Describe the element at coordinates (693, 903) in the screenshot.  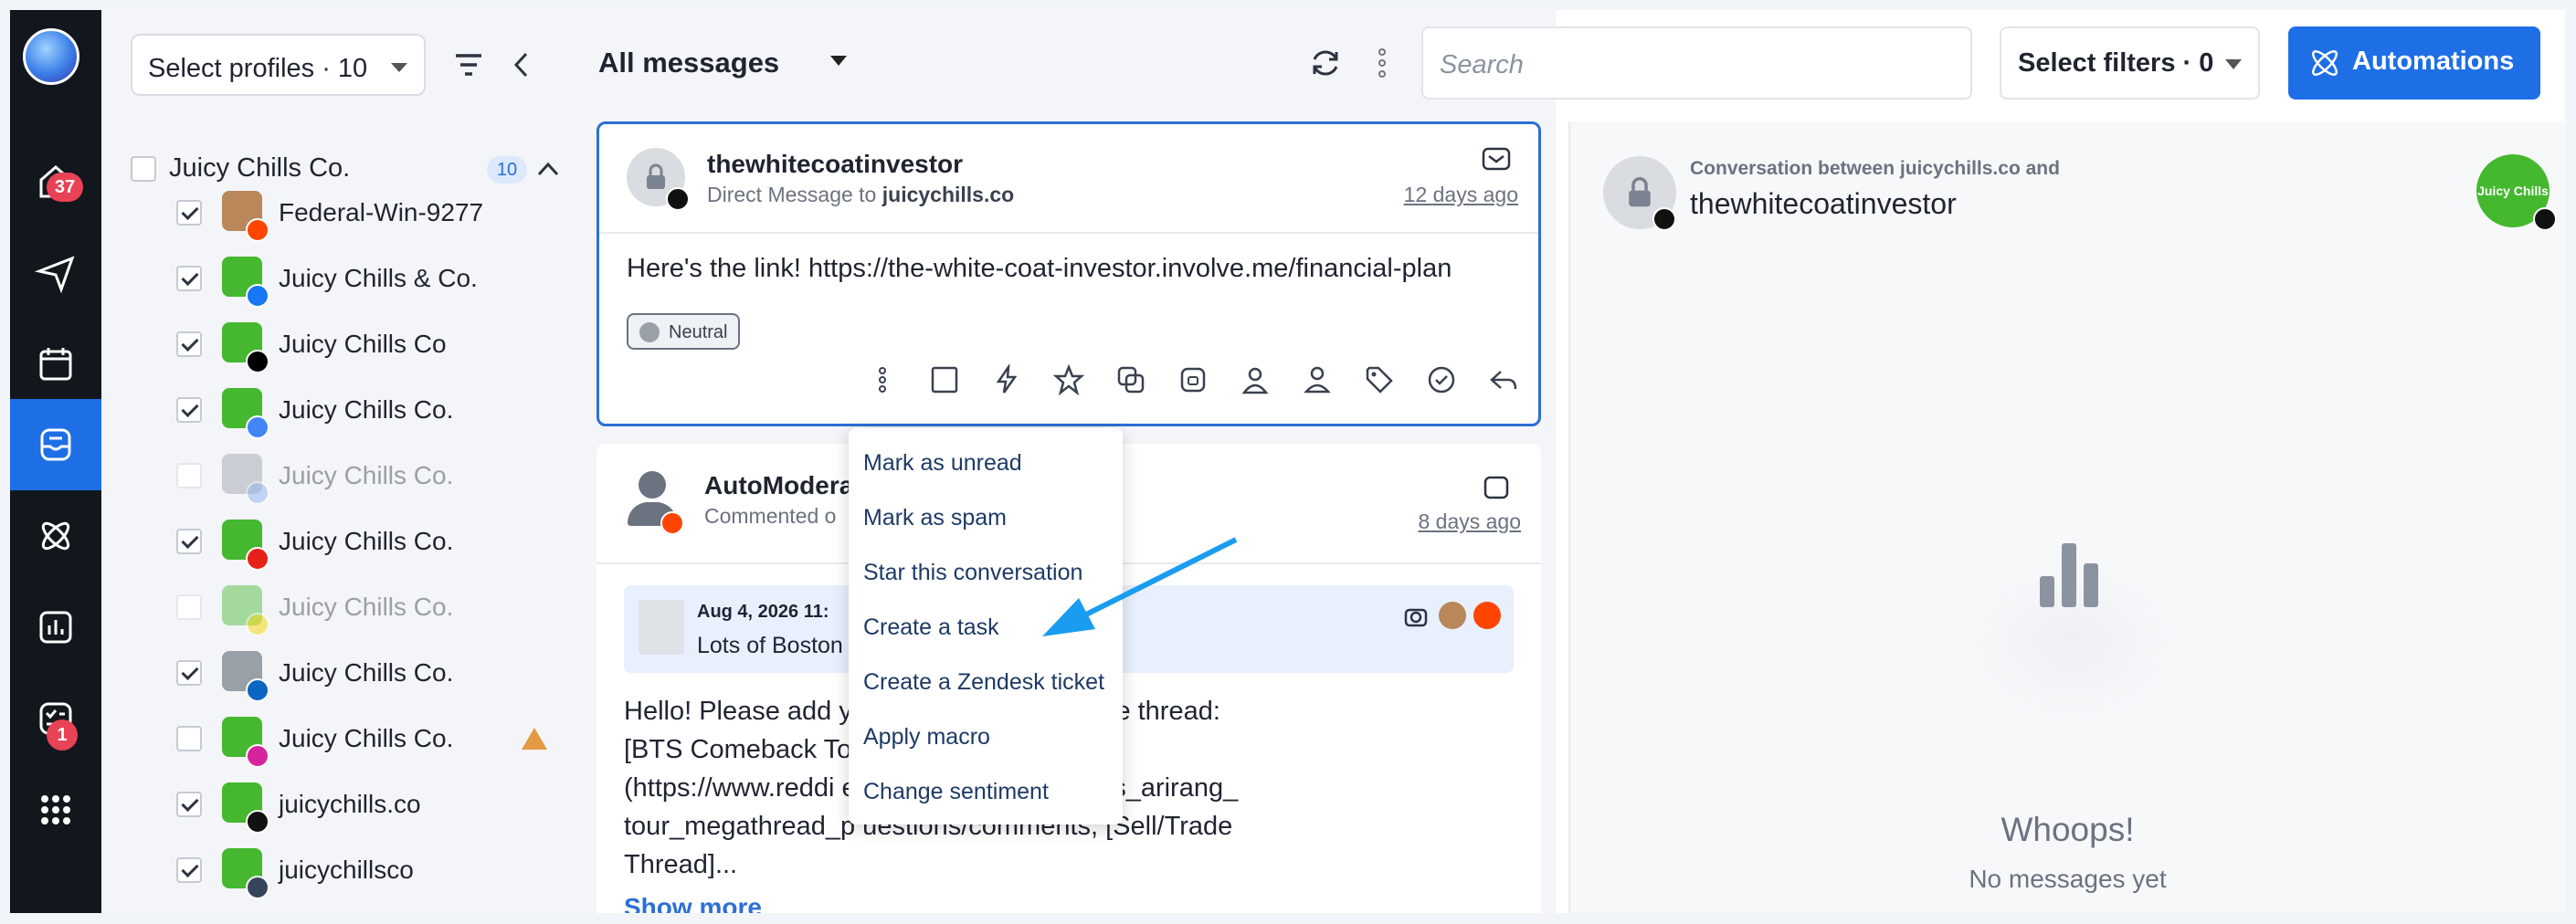
I see `show-more-link: Show more` at that location.